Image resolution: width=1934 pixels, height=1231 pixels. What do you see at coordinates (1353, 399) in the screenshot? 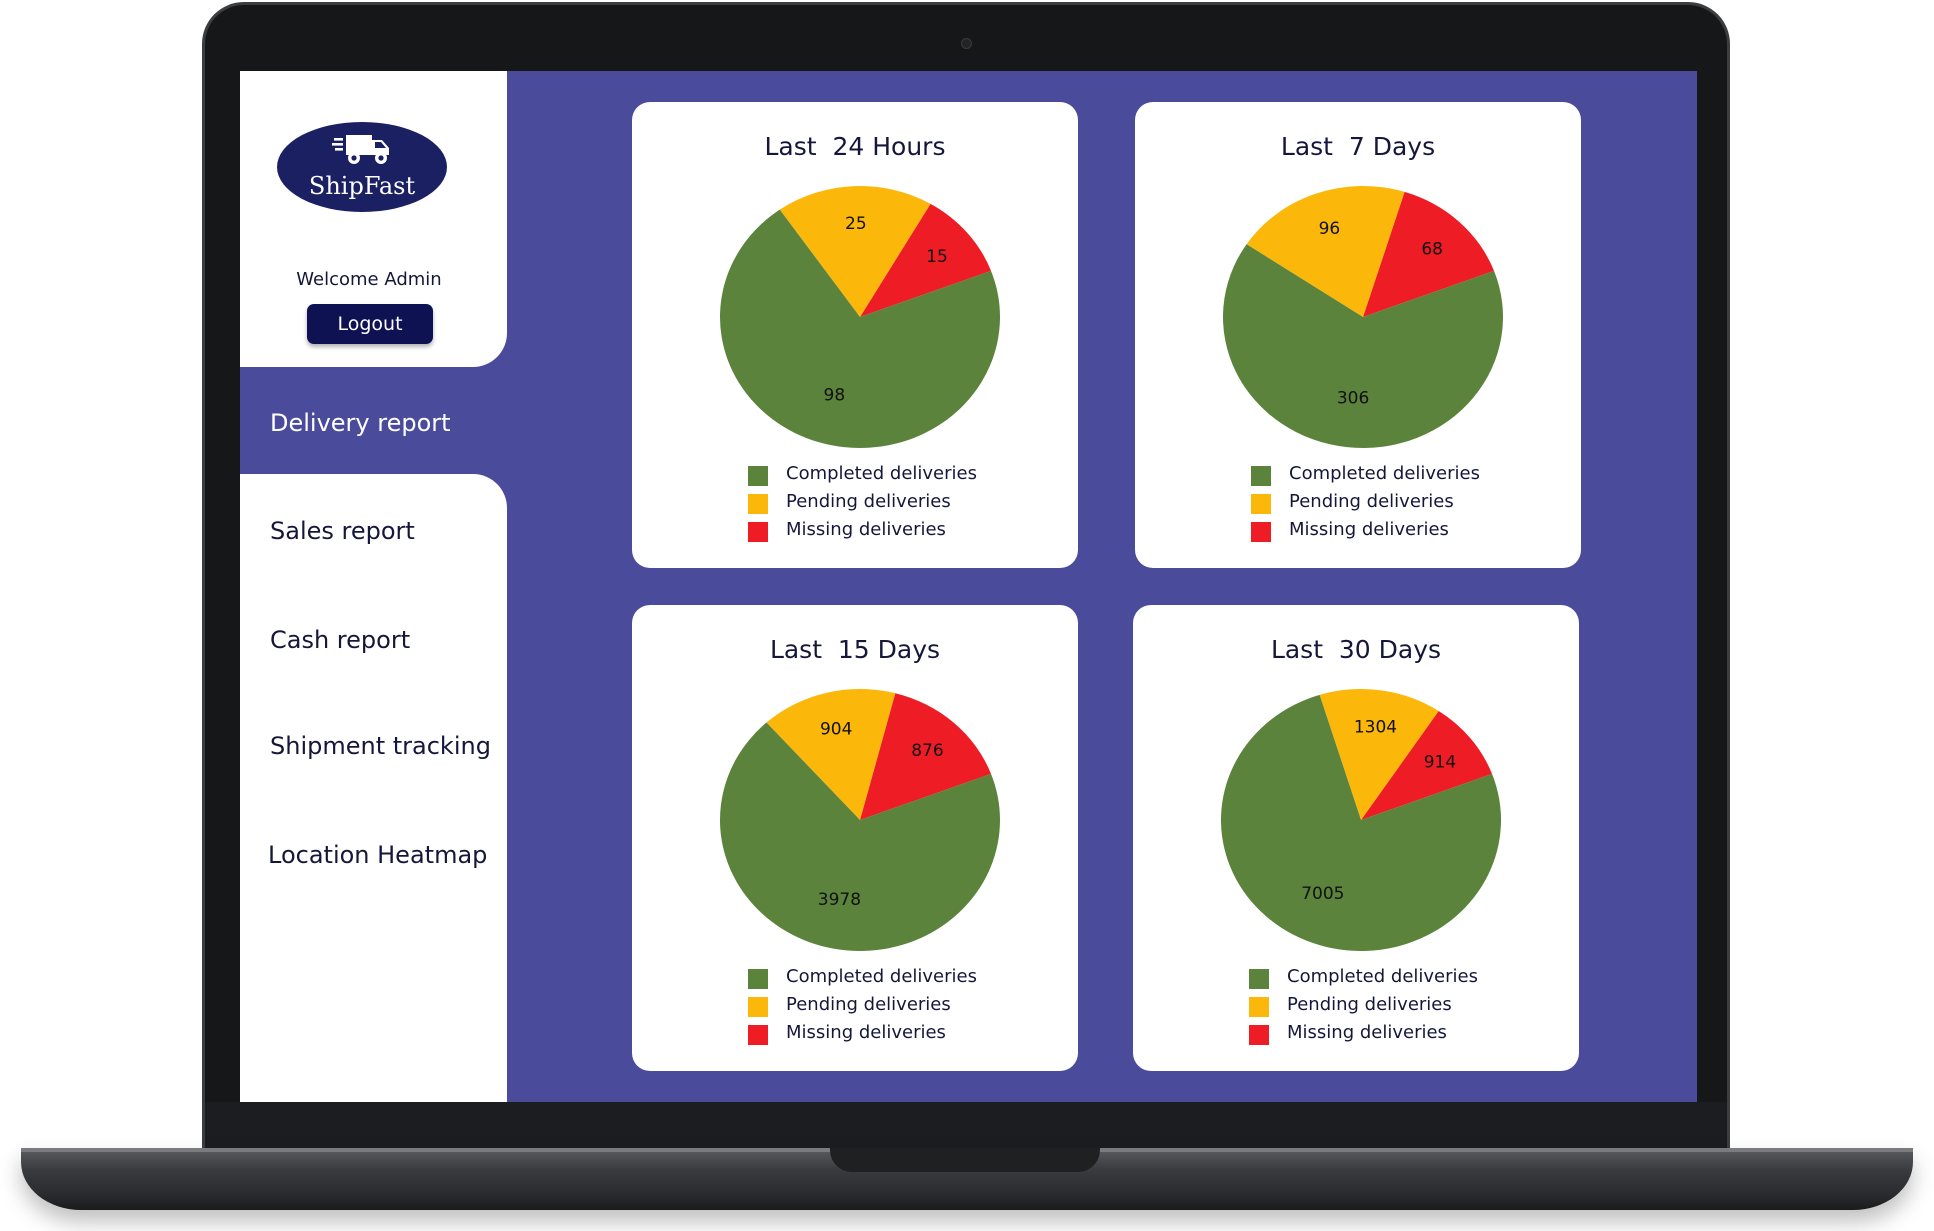
I see `data-label-completed: 306` at bounding box center [1353, 399].